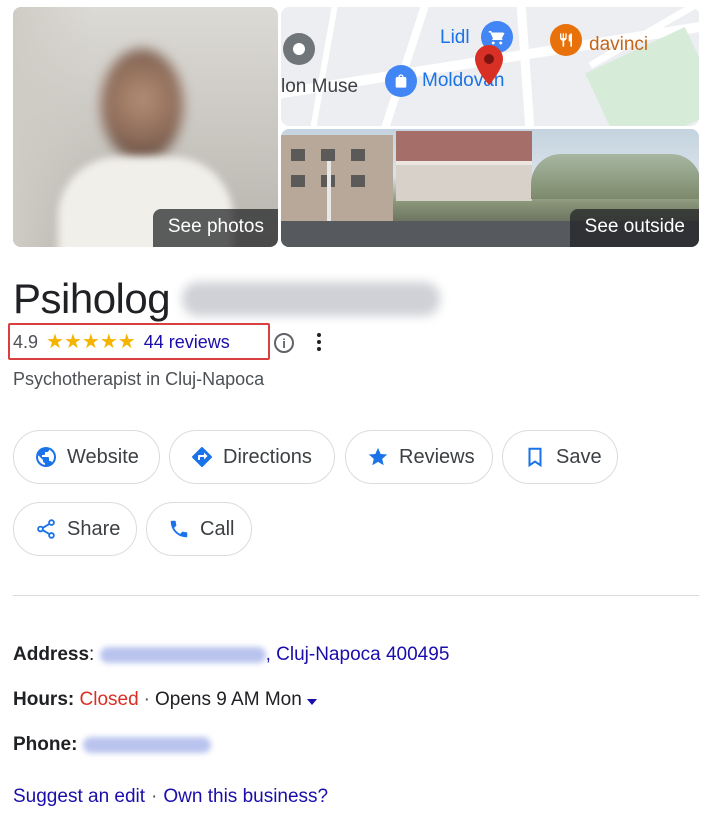  I want to click on person-photo: See photos, so click(145, 127).